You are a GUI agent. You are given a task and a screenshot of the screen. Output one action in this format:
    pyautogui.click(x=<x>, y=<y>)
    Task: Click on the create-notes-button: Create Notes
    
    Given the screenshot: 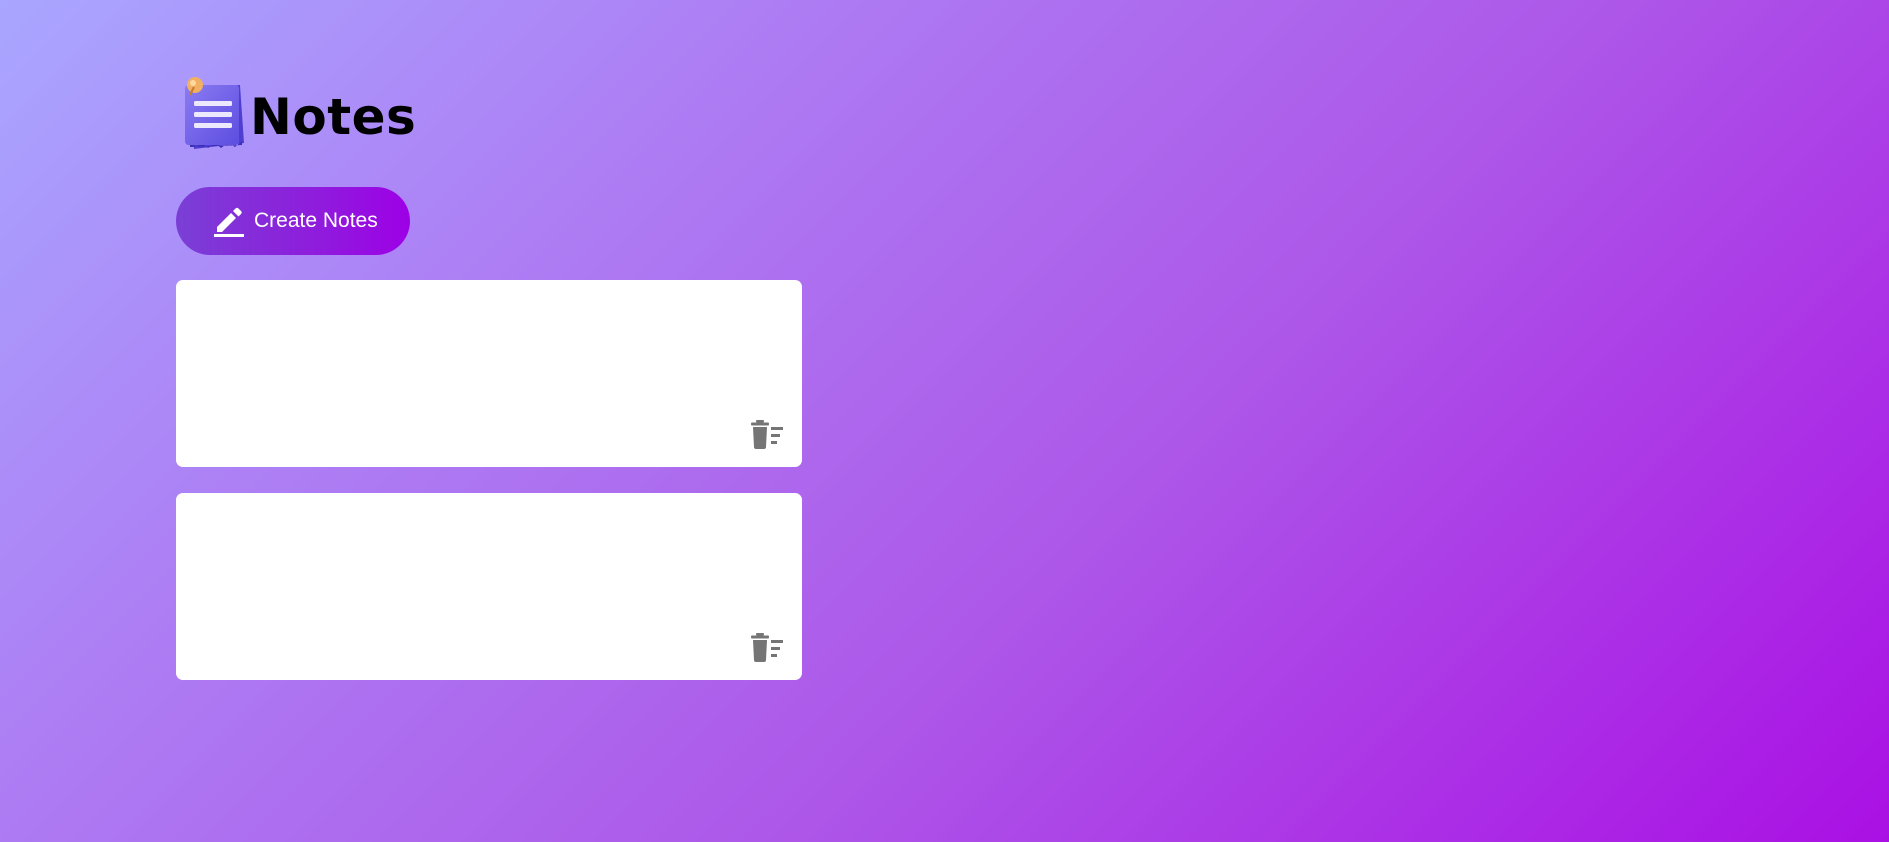 What is the action you would take?
    pyautogui.click(x=293, y=221)
    